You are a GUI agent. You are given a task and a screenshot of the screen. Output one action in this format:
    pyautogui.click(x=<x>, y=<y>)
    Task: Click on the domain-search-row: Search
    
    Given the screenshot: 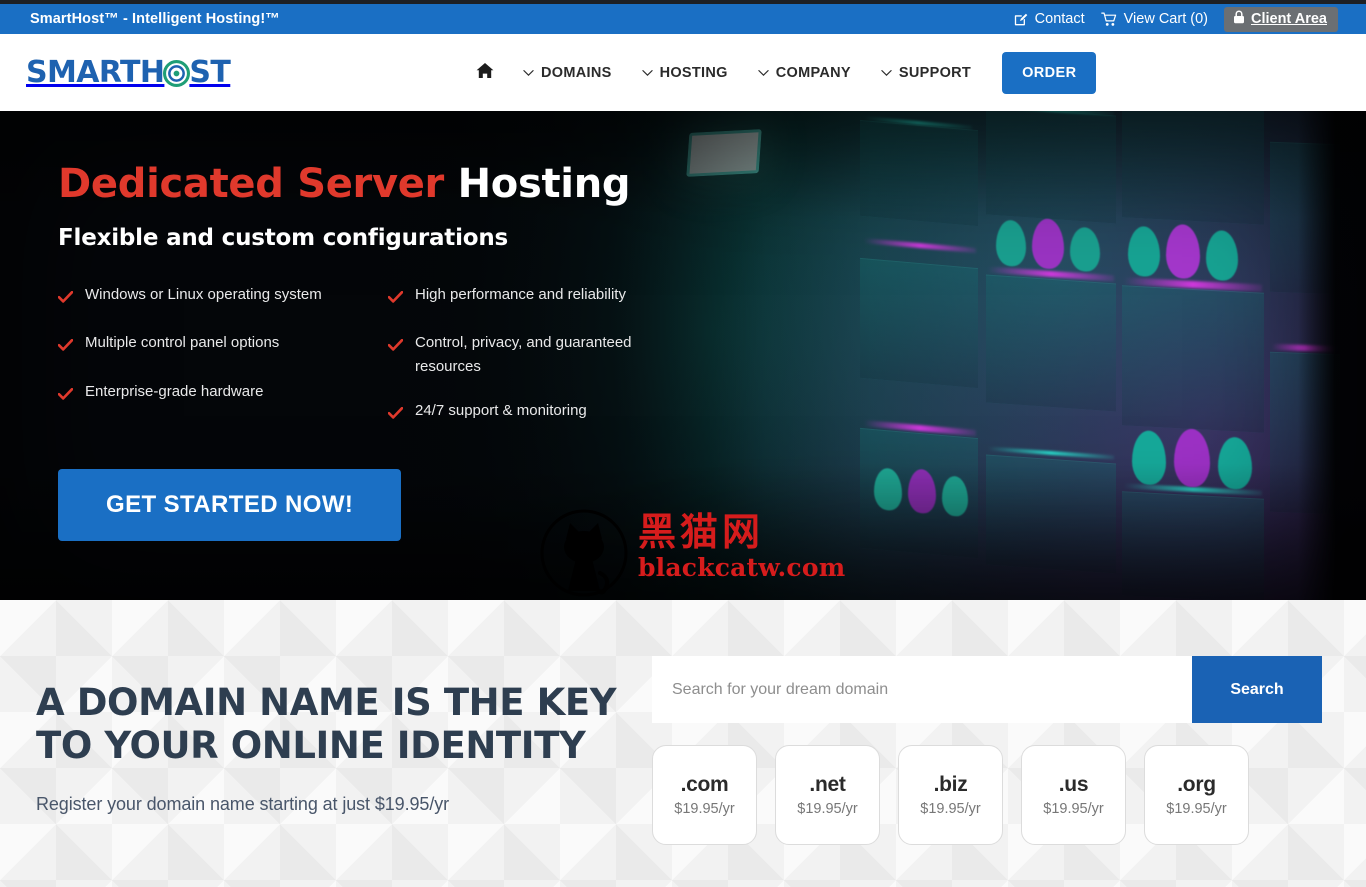 What is the action you would take?
    pyautogui.click(x=987, y=689)
    